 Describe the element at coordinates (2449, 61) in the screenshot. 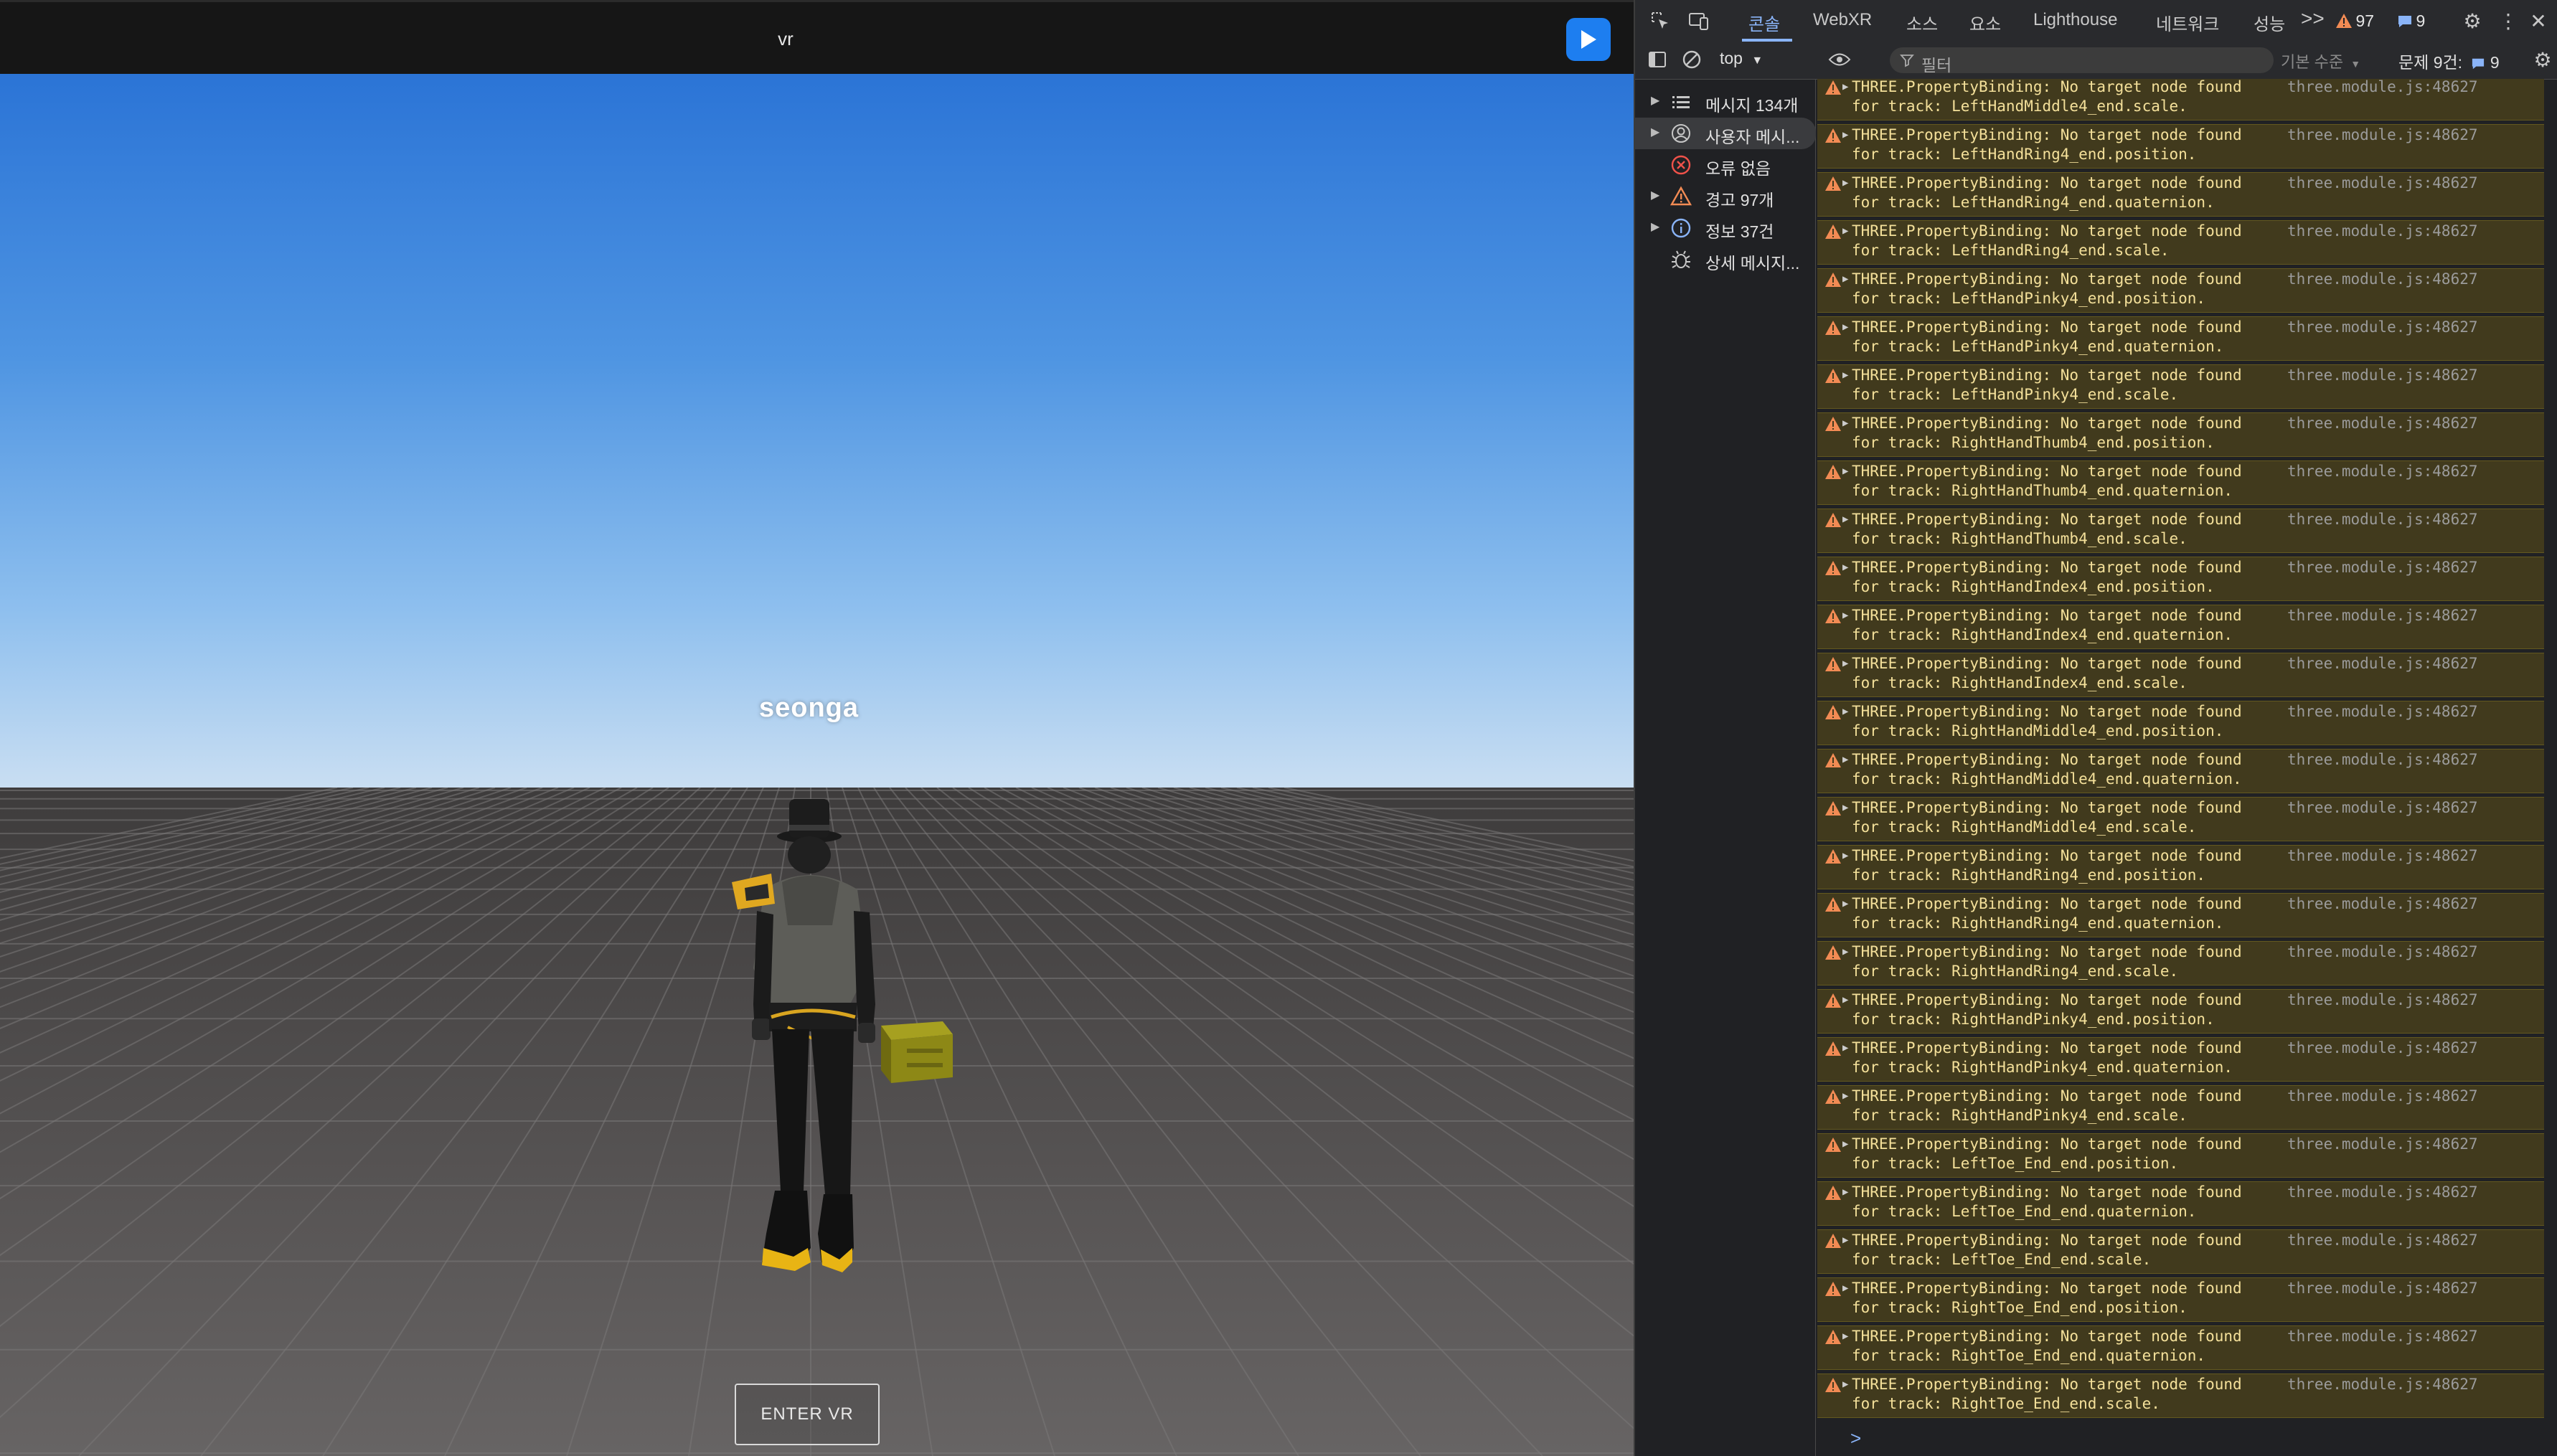

I see `issues-indicator: 문제 9건: 9` at that location.